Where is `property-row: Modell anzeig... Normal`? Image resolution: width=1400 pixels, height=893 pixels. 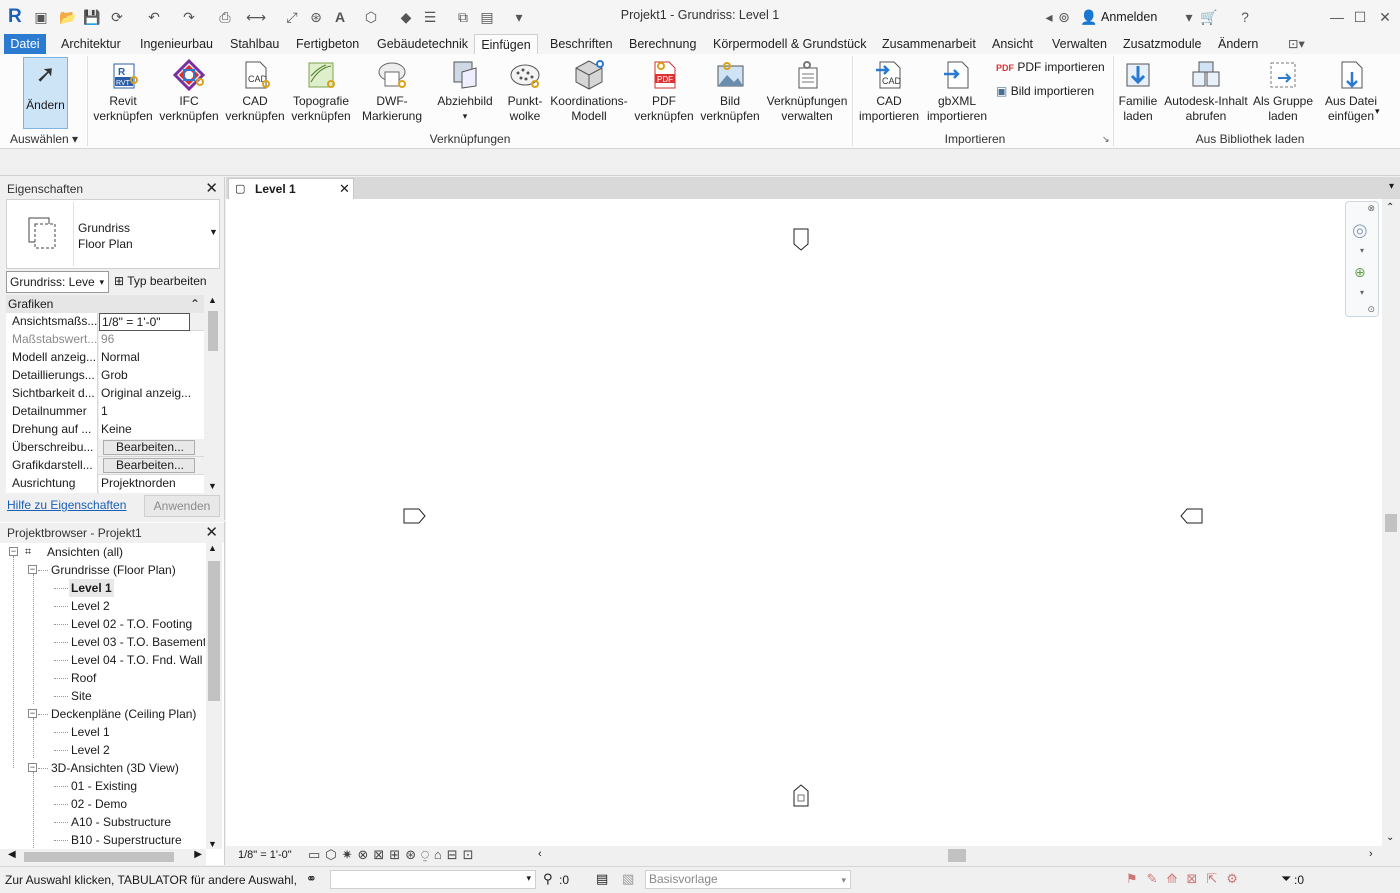
property-row: Modell anzeig... Normal is located at coordinates (105, 358).